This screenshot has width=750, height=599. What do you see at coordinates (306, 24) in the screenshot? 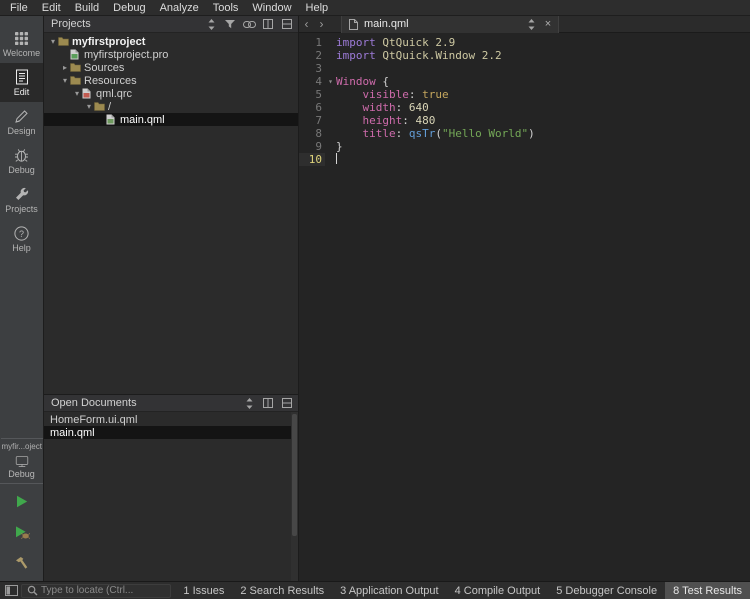
I see `nav-back-icon: ‹` at bounding box center [306, 24].